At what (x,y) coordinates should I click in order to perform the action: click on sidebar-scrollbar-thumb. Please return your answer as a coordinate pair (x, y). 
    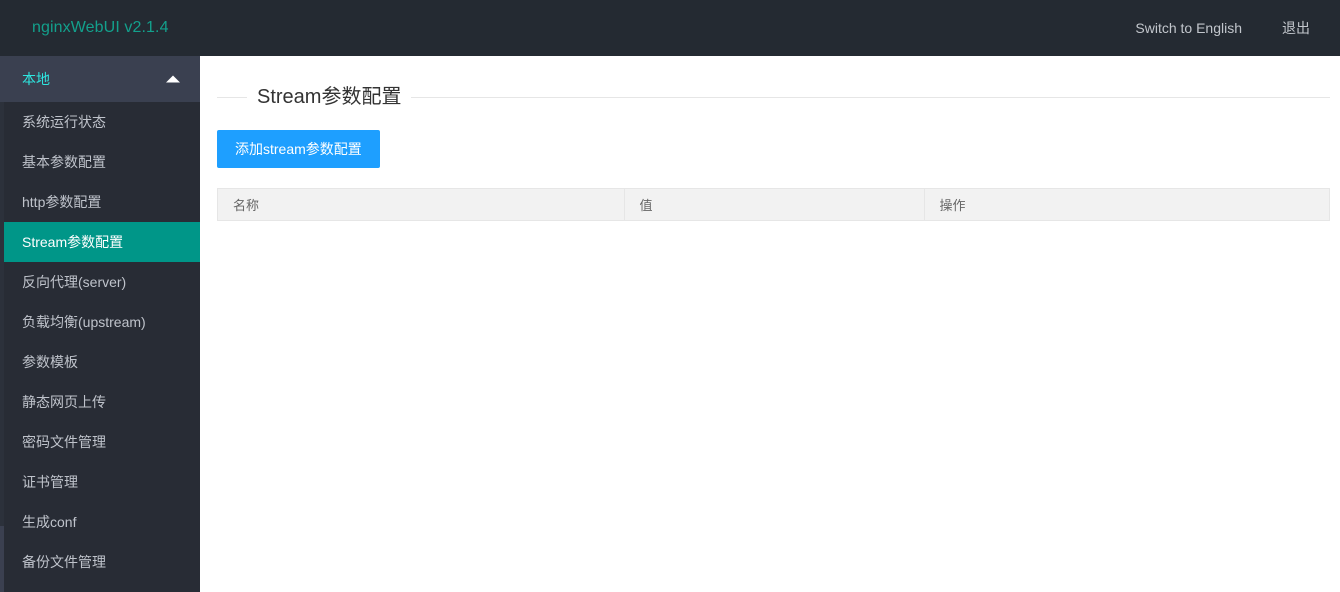
    Looking at the image, I should click on (2, 291).